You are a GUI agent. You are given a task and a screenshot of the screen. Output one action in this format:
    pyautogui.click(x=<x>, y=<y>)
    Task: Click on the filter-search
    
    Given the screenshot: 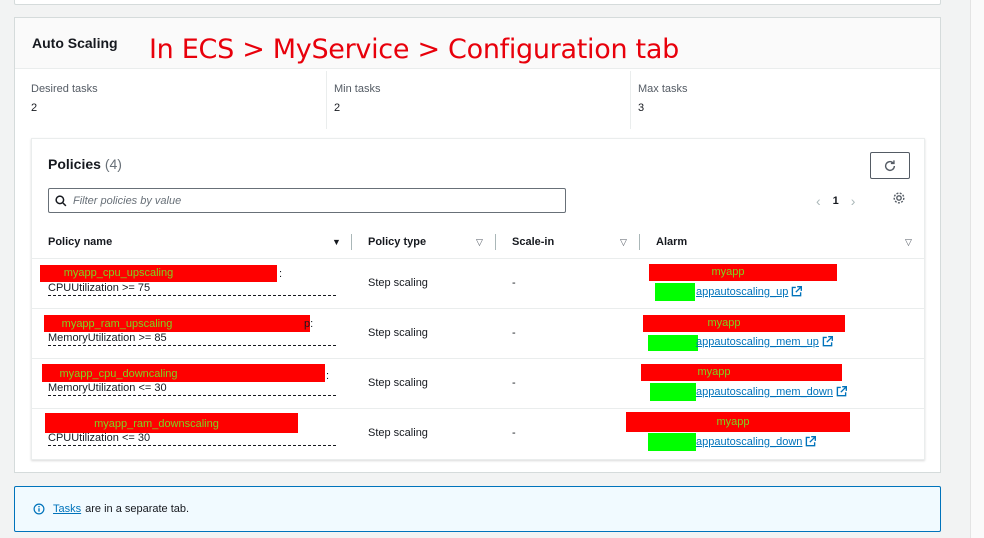 What is the action you would take?
    pyautogui.click(x=307, y=200)
    